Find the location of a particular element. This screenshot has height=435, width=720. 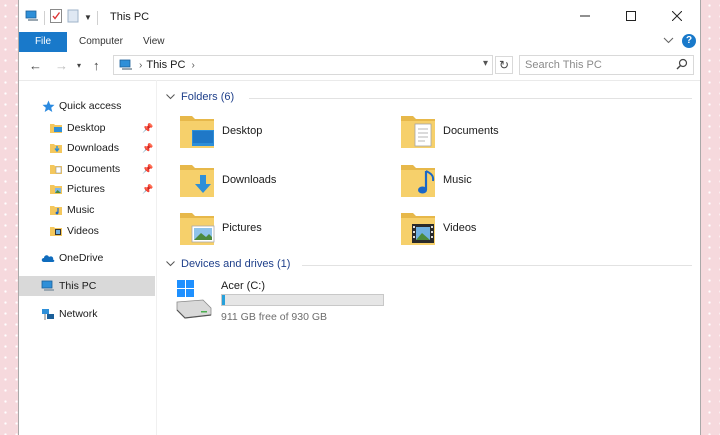

close-button is located at coordinates (677, 16).